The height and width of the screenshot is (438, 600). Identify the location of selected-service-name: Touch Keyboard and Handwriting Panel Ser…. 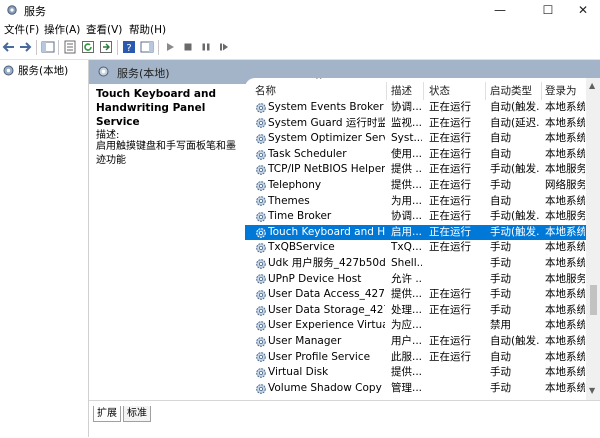
(156, 108).